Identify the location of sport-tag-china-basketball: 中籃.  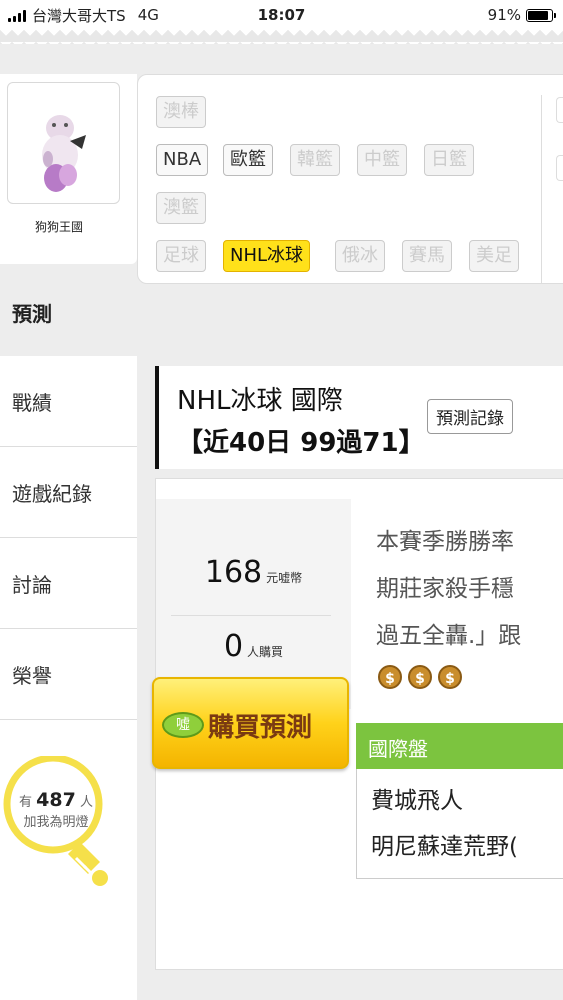
(382, 160).